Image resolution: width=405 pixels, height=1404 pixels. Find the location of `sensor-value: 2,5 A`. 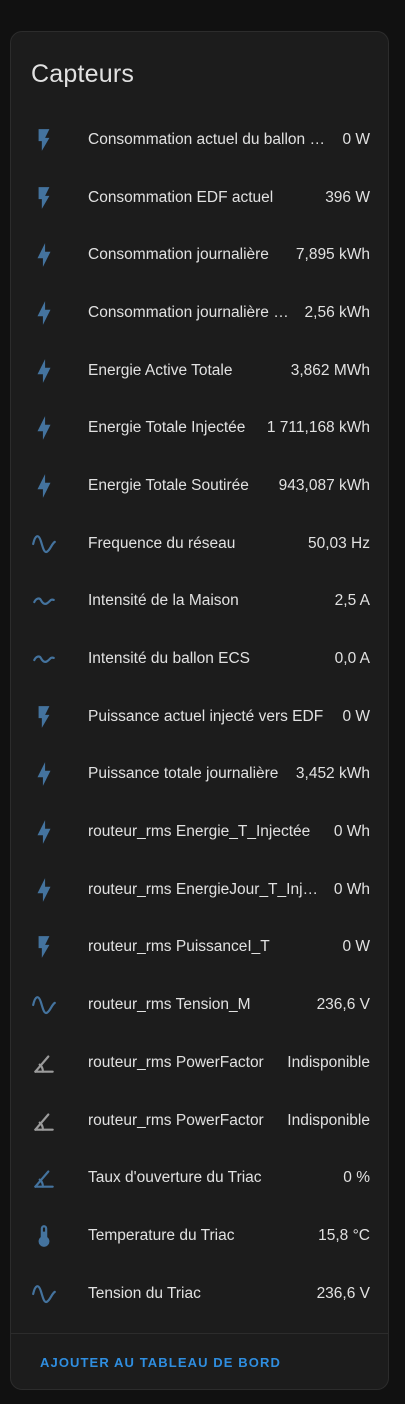

sensor-value: 2,5 A is located at coordinates (352, 601).